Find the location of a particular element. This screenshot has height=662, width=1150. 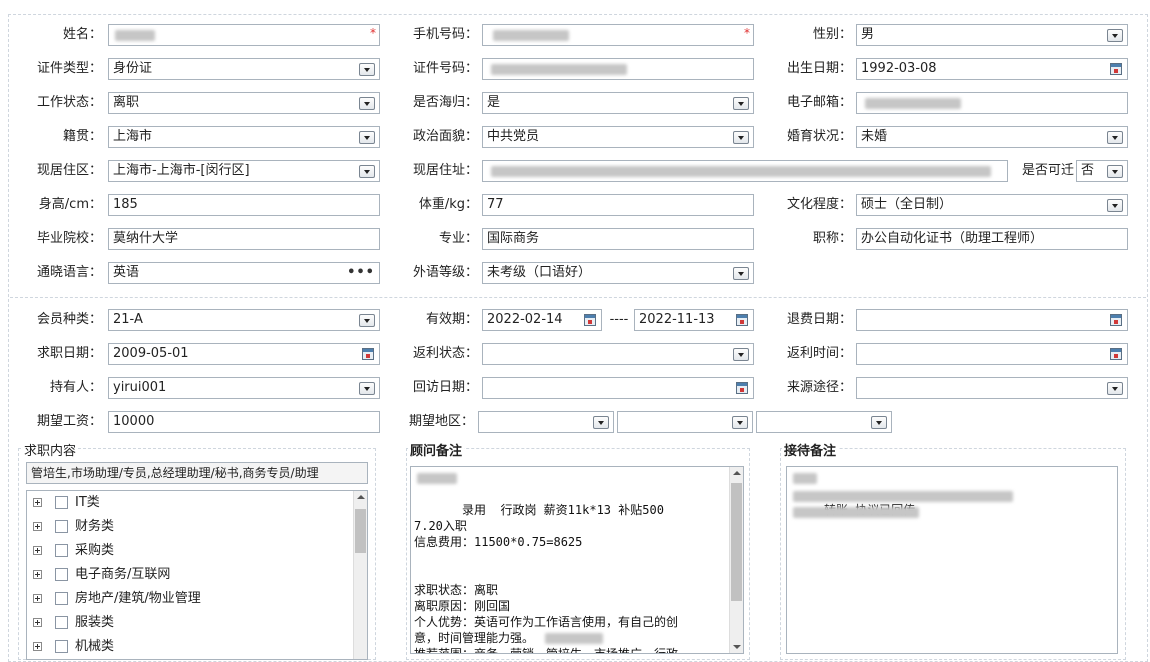

major-value: 国际商务 is located at coordinates (513, 238).